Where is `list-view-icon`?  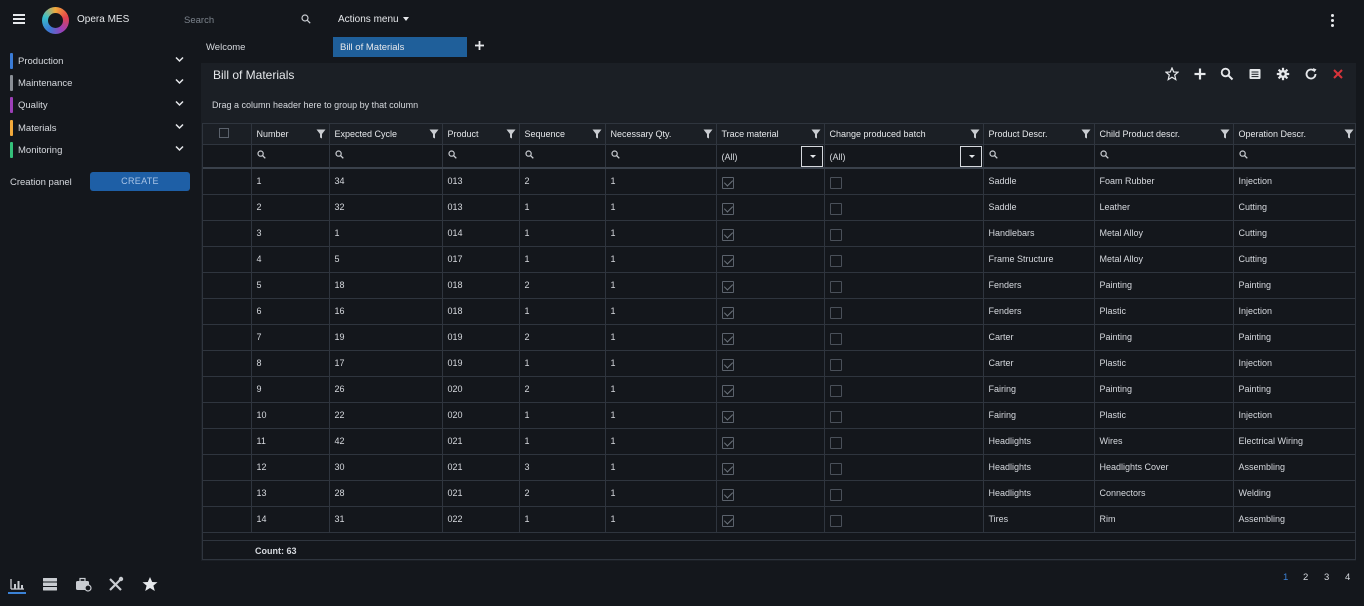
list-view-icon is located at coordinates (1255, 74).